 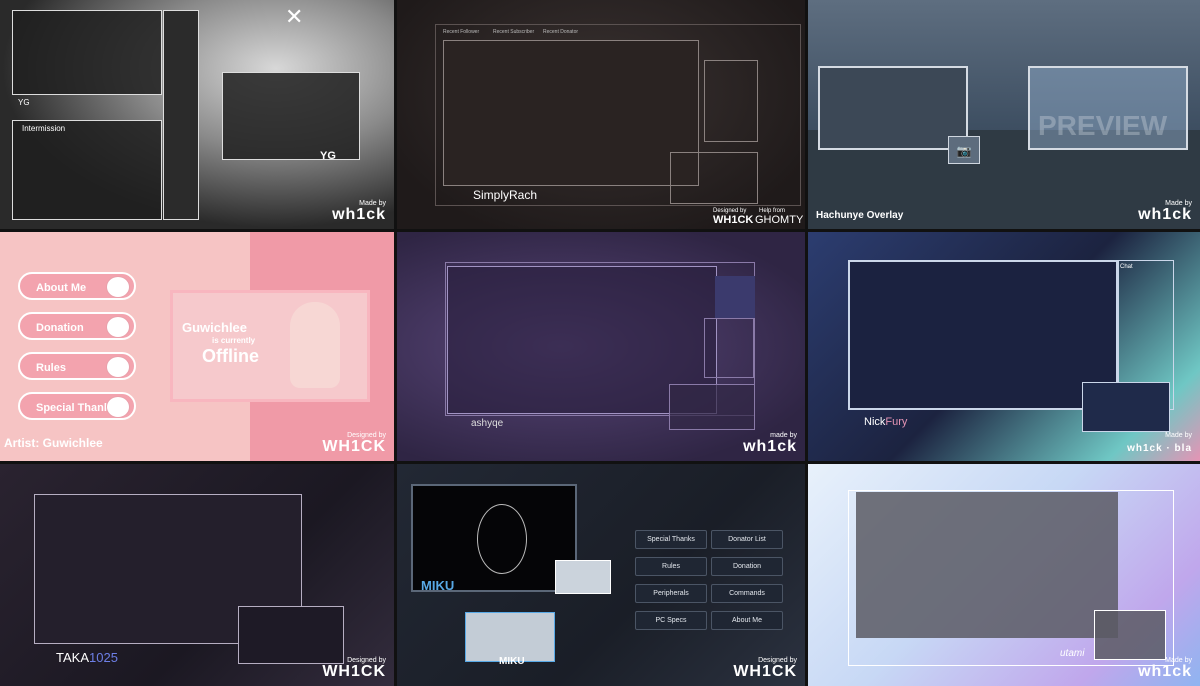 What do you see at coordinates (735, 297) in the screenshot?
I see `character-art` at bounding box center [735, 297].